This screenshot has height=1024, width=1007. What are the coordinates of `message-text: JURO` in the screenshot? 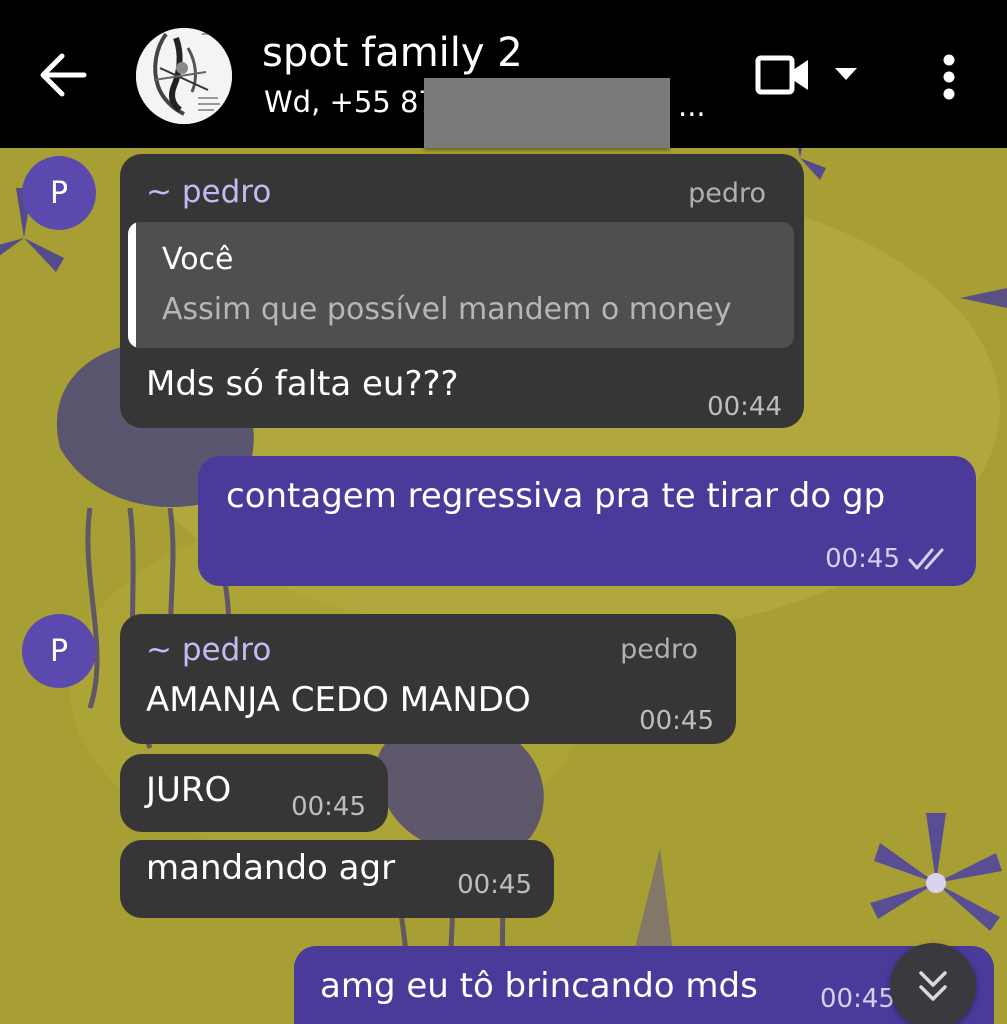 It's located at (189, 790).